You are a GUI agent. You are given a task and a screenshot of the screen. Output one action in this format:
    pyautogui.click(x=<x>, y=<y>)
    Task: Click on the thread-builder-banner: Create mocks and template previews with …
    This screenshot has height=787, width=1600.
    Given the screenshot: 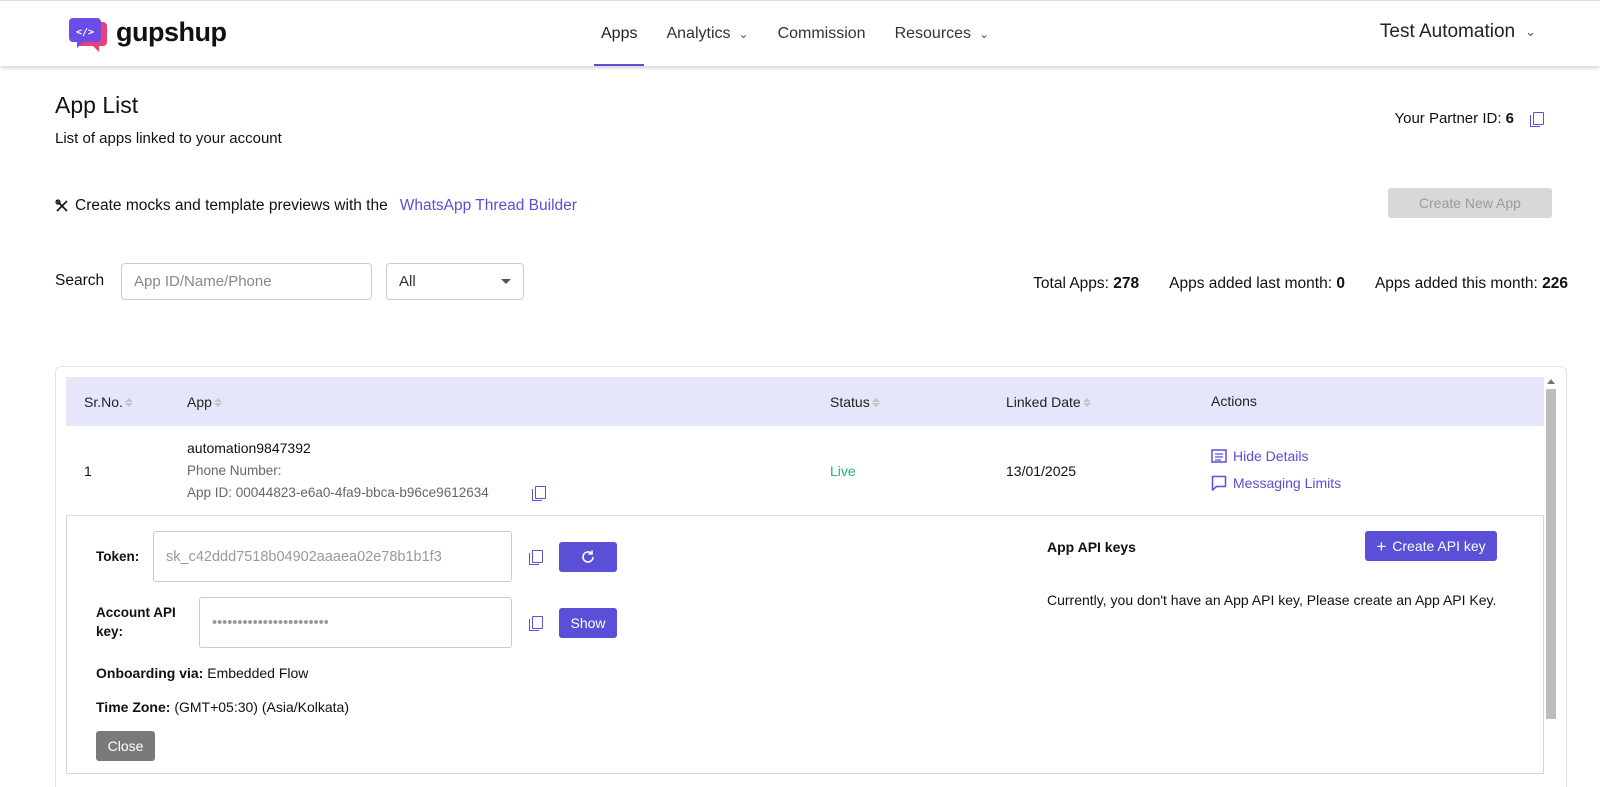 What is the action you would take?
    pyautogui.click(x=316, y=206)
    